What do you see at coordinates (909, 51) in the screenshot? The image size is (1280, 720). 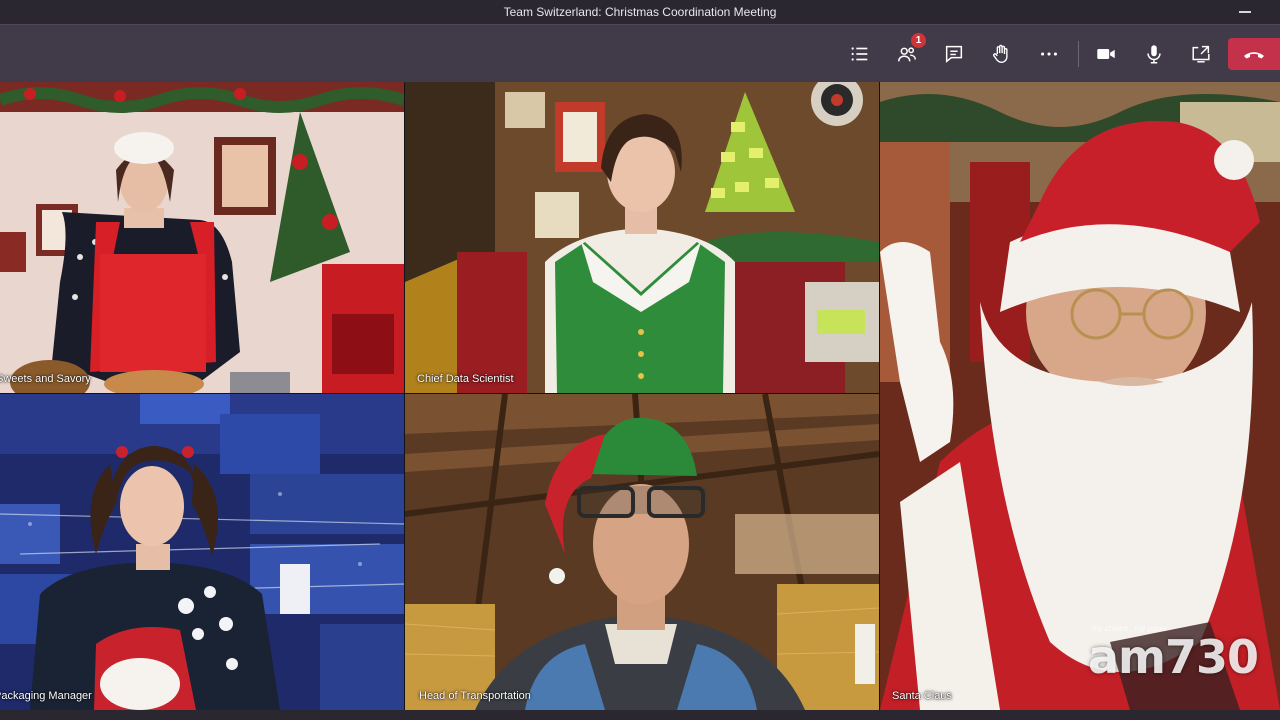 I see `participants-button: 1` at bounding box center [909, 51].